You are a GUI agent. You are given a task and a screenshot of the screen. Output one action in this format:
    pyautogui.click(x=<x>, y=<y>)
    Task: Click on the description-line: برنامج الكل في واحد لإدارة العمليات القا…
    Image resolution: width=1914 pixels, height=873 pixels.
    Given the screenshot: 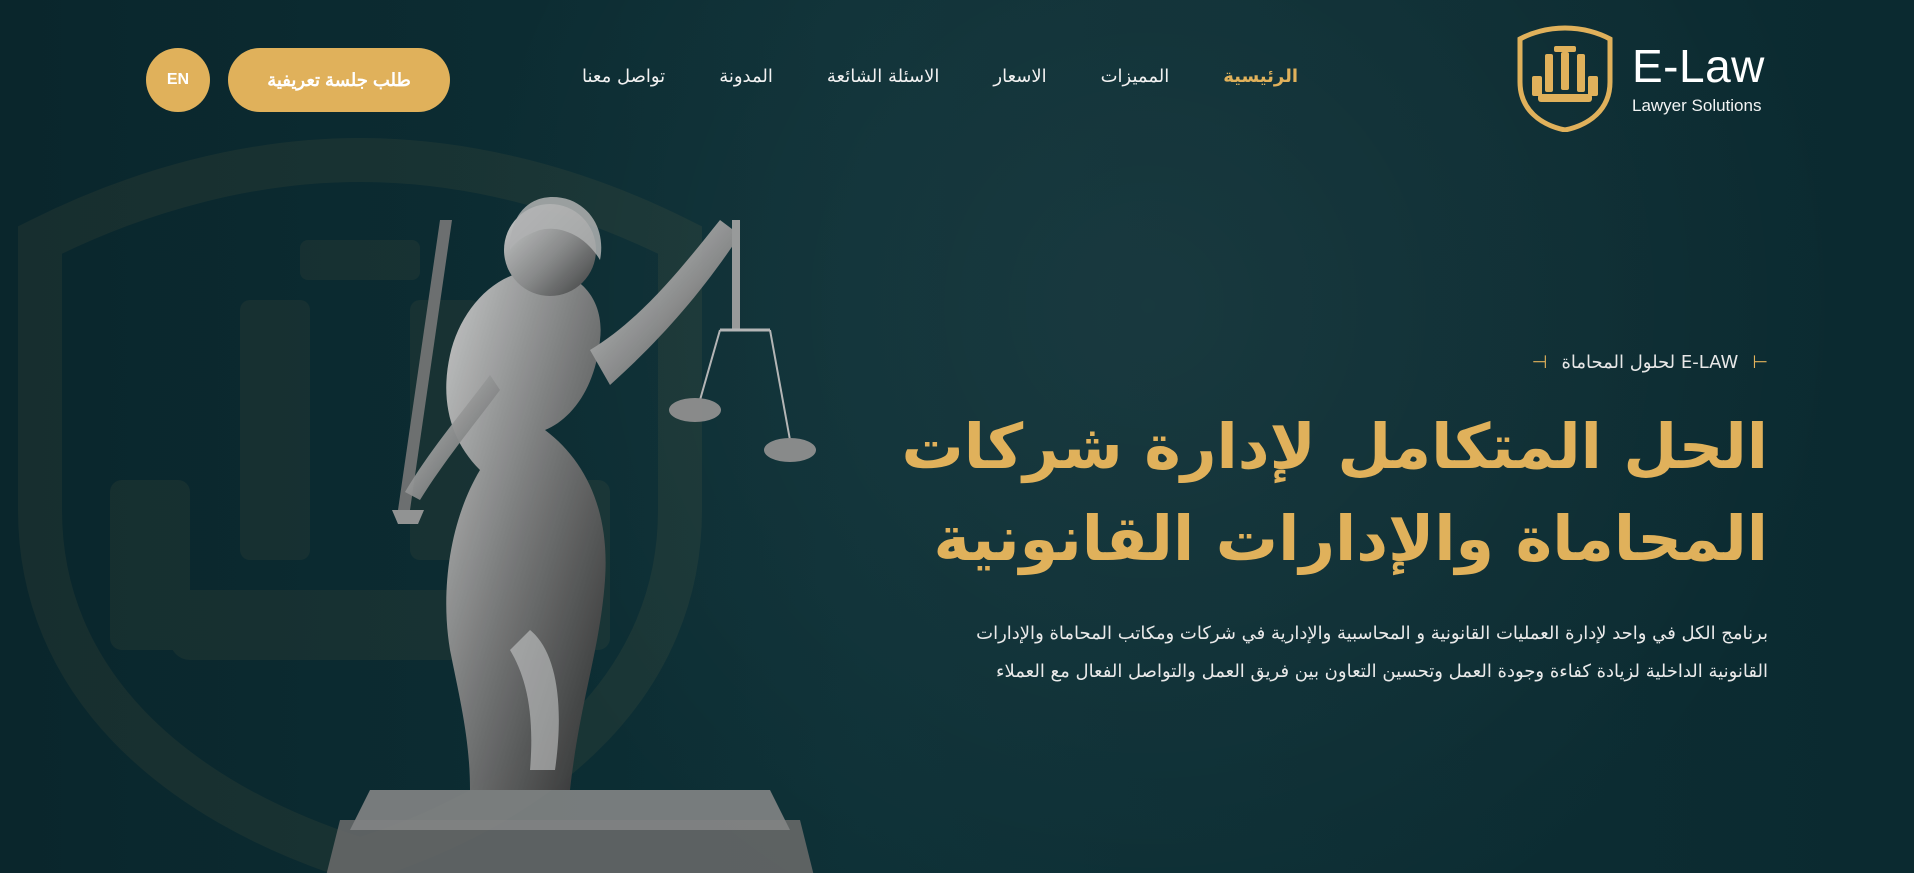 What is the action you would take?
    pyautogui.click(x=1372, y=633)
    